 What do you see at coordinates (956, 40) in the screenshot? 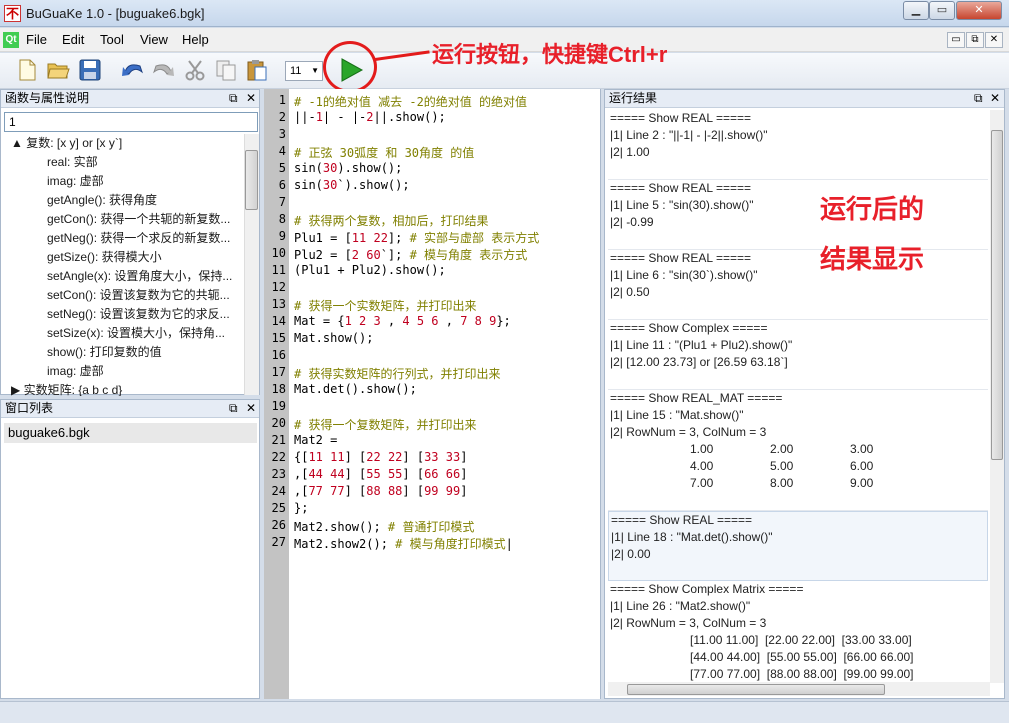
I see `mdi-minimize-button: ▭` at bounding box center [956, 40].